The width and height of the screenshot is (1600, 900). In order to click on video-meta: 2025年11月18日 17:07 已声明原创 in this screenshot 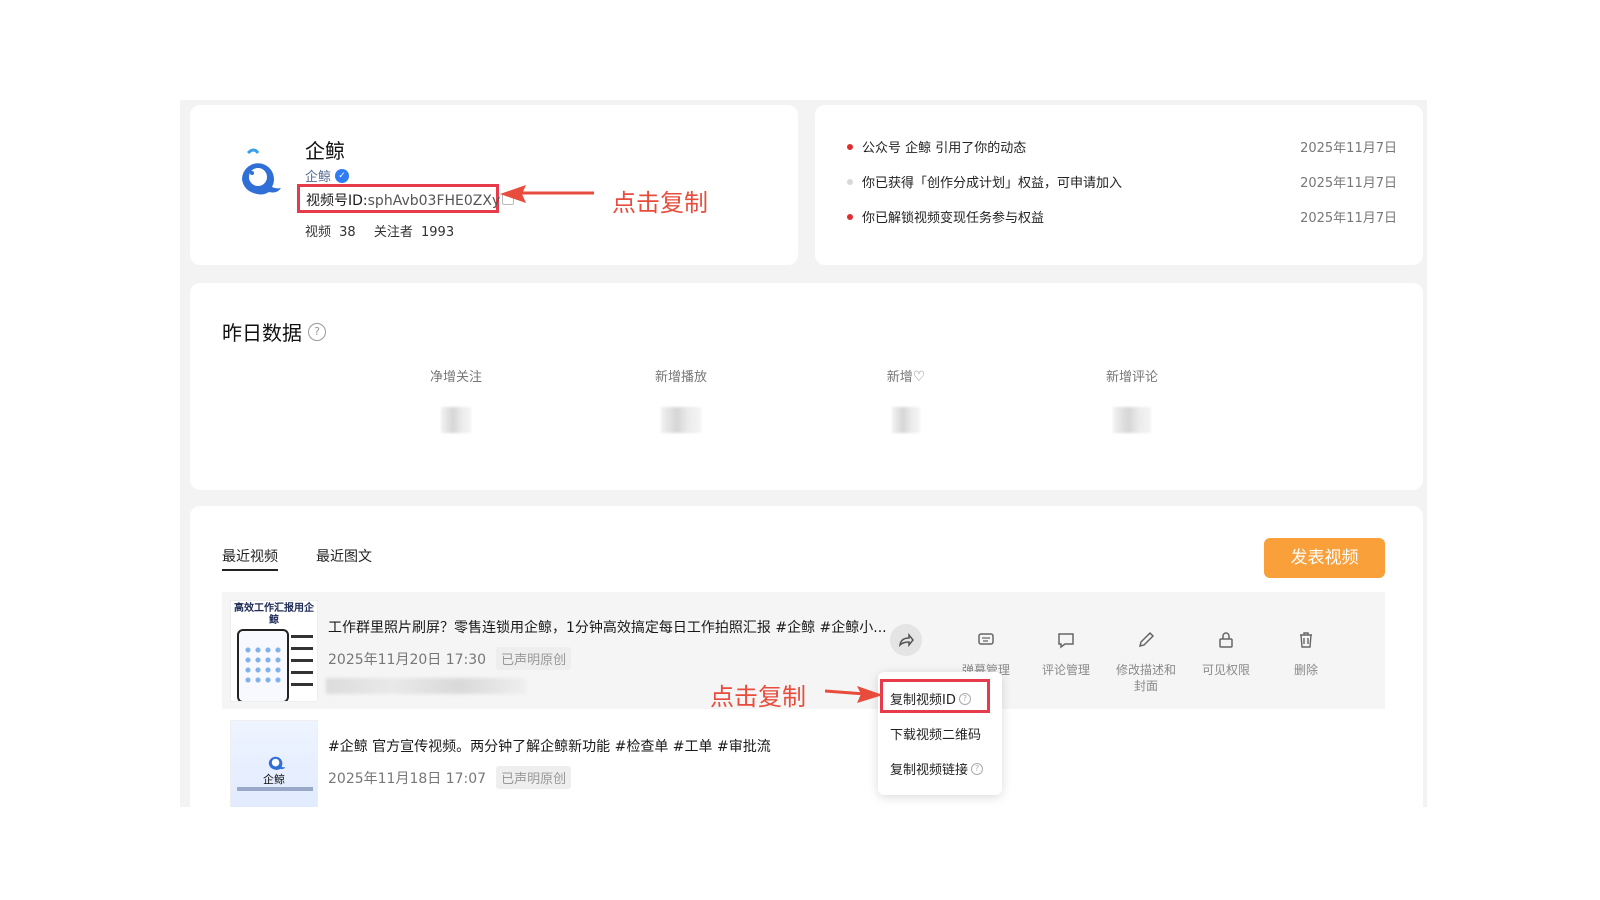, I will do `click(450, 777)`.